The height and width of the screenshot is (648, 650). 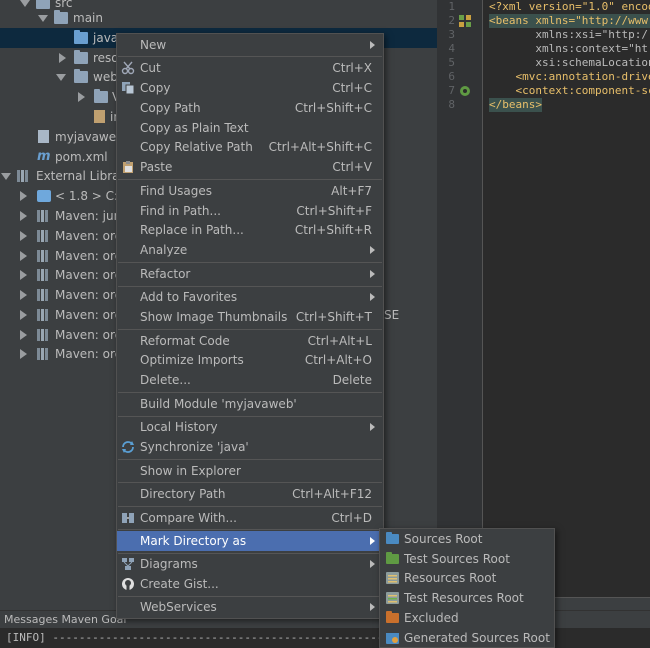 What do you see at coordinates (250, 380) in the screenshot?
I see `menu-item-delete: Delete... Delete` at bounding box center [250, 380].